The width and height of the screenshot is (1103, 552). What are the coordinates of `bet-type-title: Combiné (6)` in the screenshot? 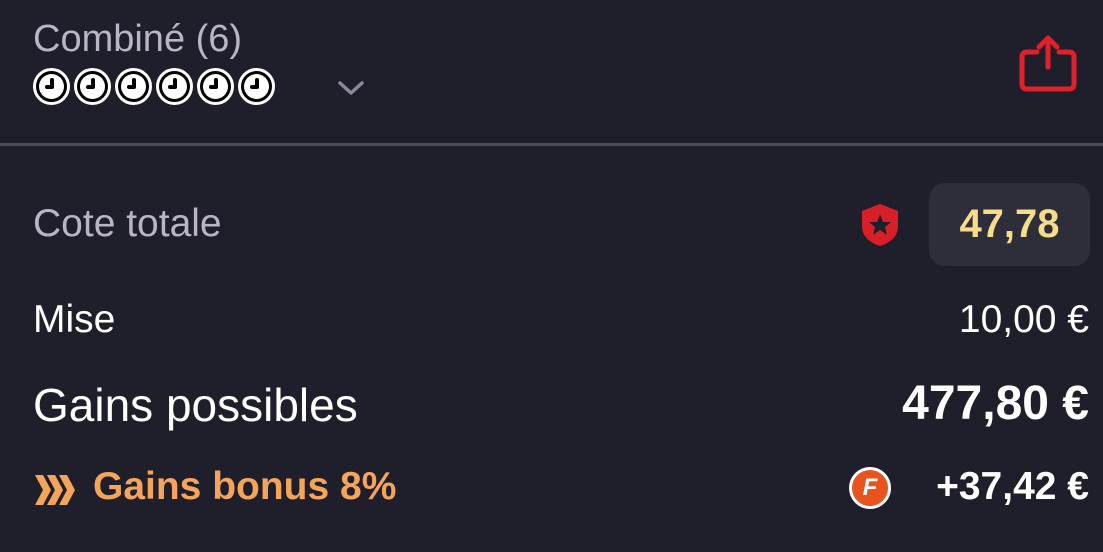 It's located at (138, 39).